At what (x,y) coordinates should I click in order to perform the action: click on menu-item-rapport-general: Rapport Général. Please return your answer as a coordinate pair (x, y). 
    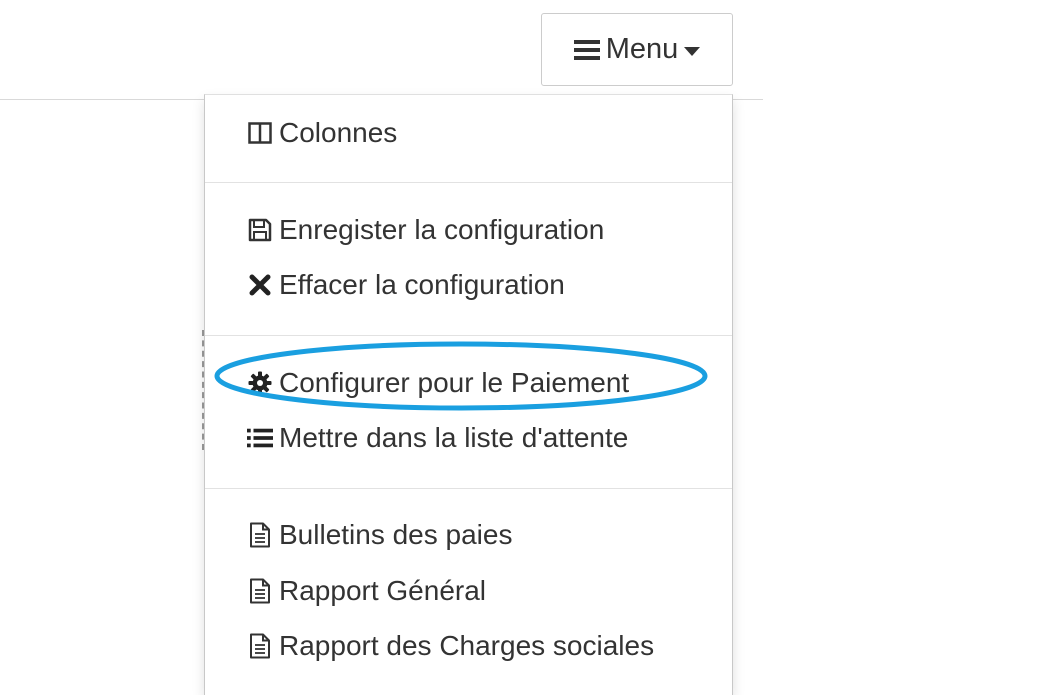
    Looking at the image, I should click on (366, 591).